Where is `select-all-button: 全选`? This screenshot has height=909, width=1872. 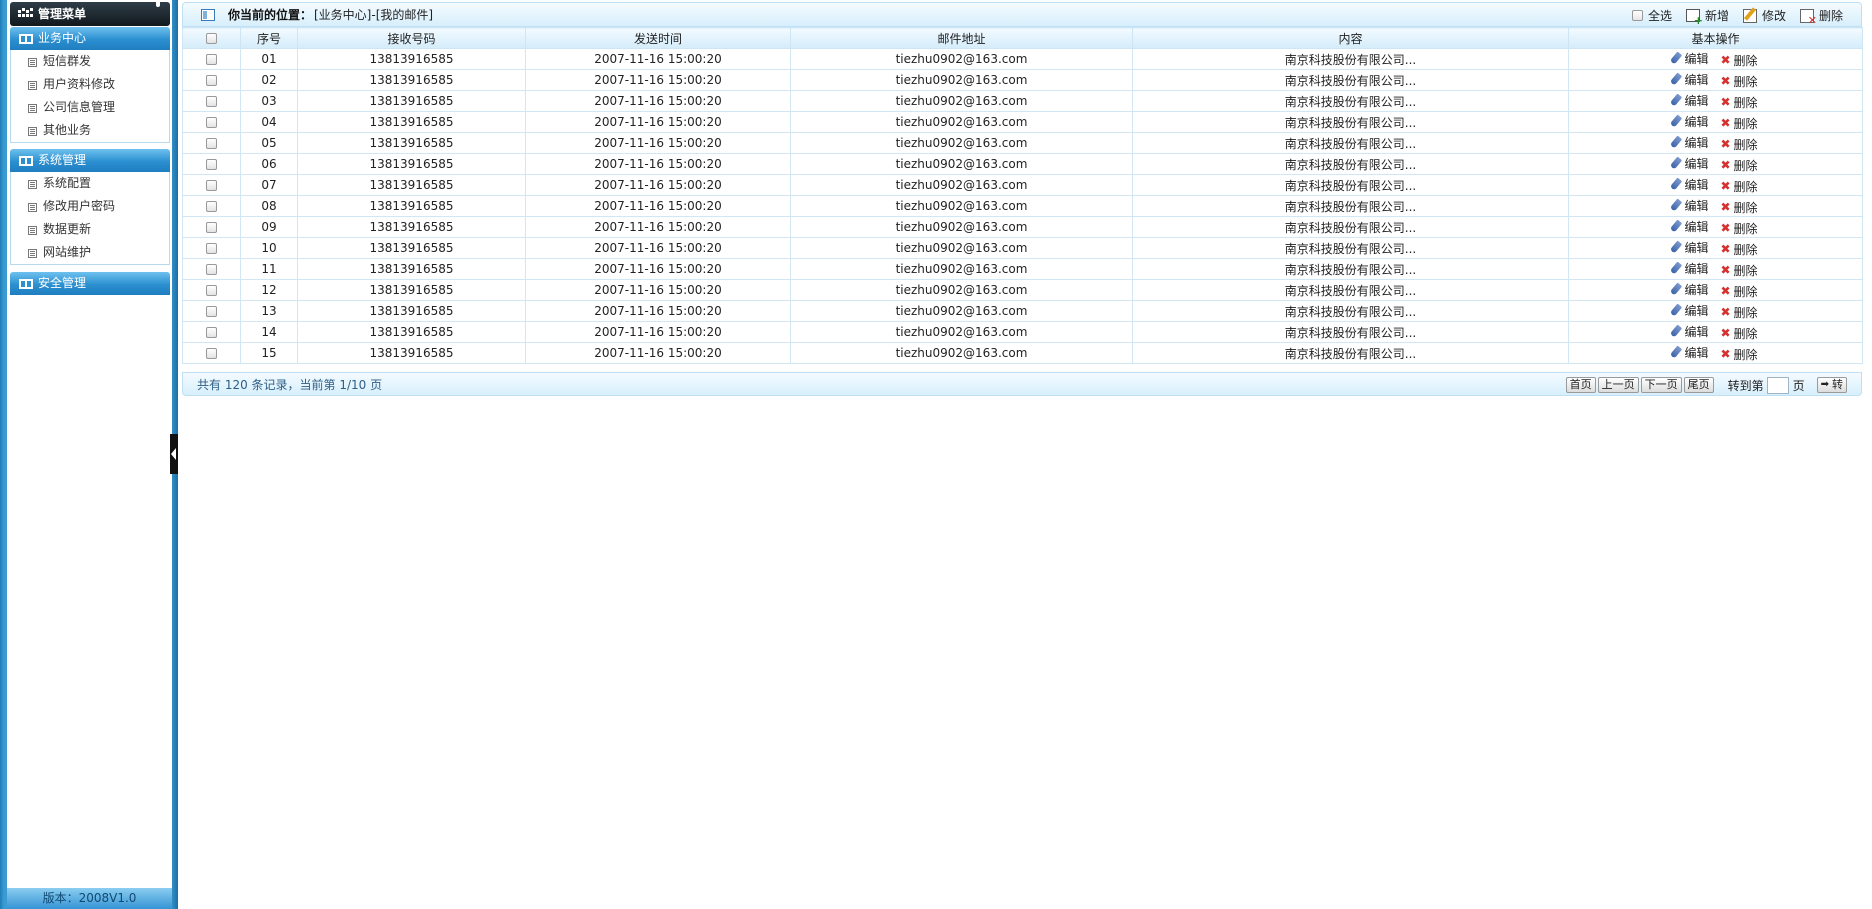 select-all-button: 全选 is located at coordinates (1651, 15).